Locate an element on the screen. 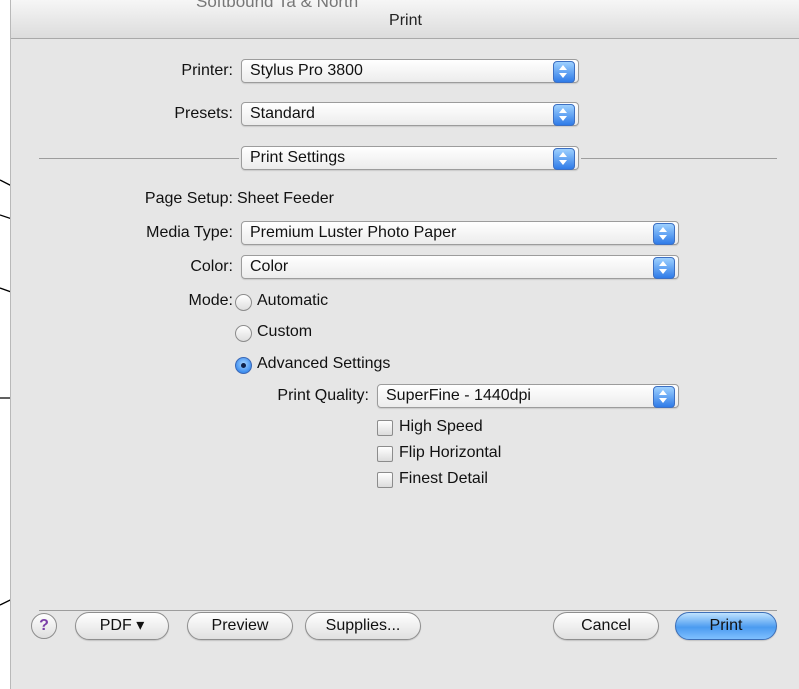 The width and height of the screenshot is (799, 689). pane-popup: Print Settings is located at coordinates (410, 158).